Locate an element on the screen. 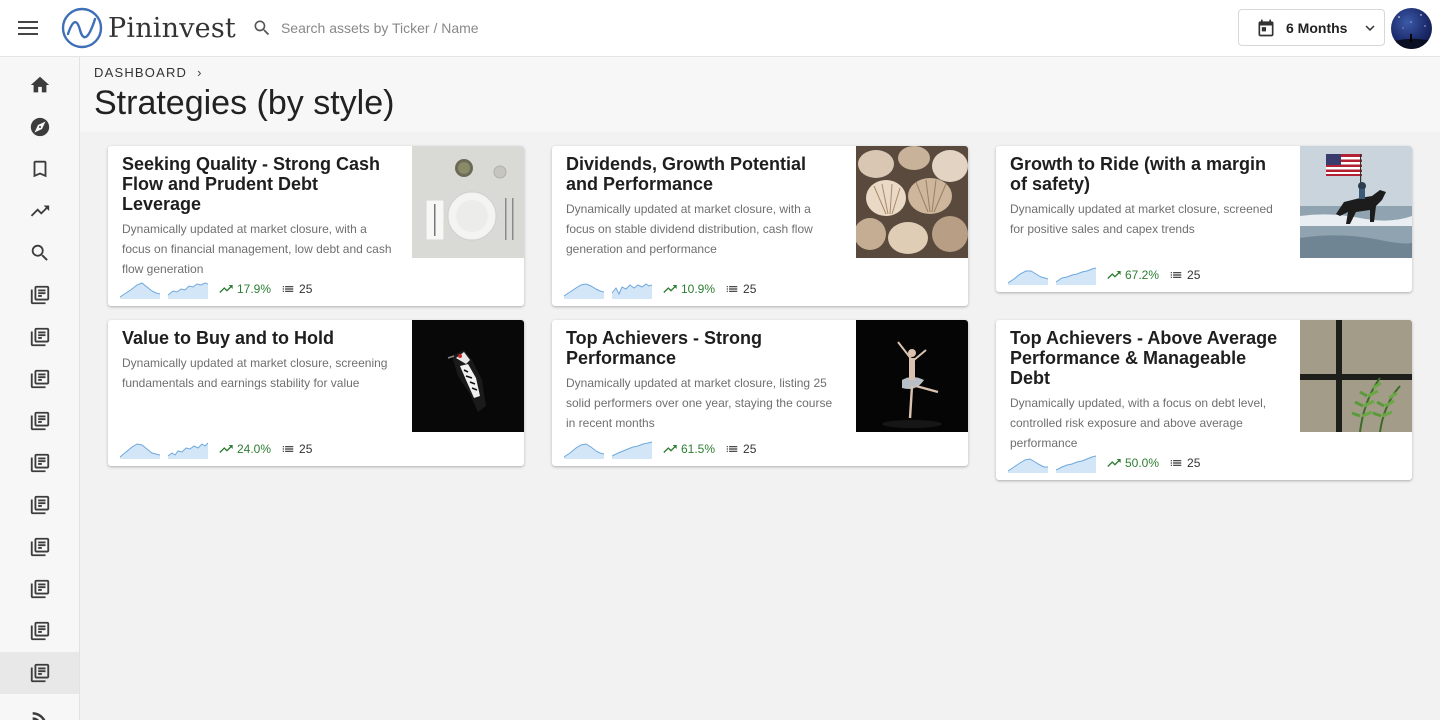  calendar-icon is located at coordinates (1266, 27).